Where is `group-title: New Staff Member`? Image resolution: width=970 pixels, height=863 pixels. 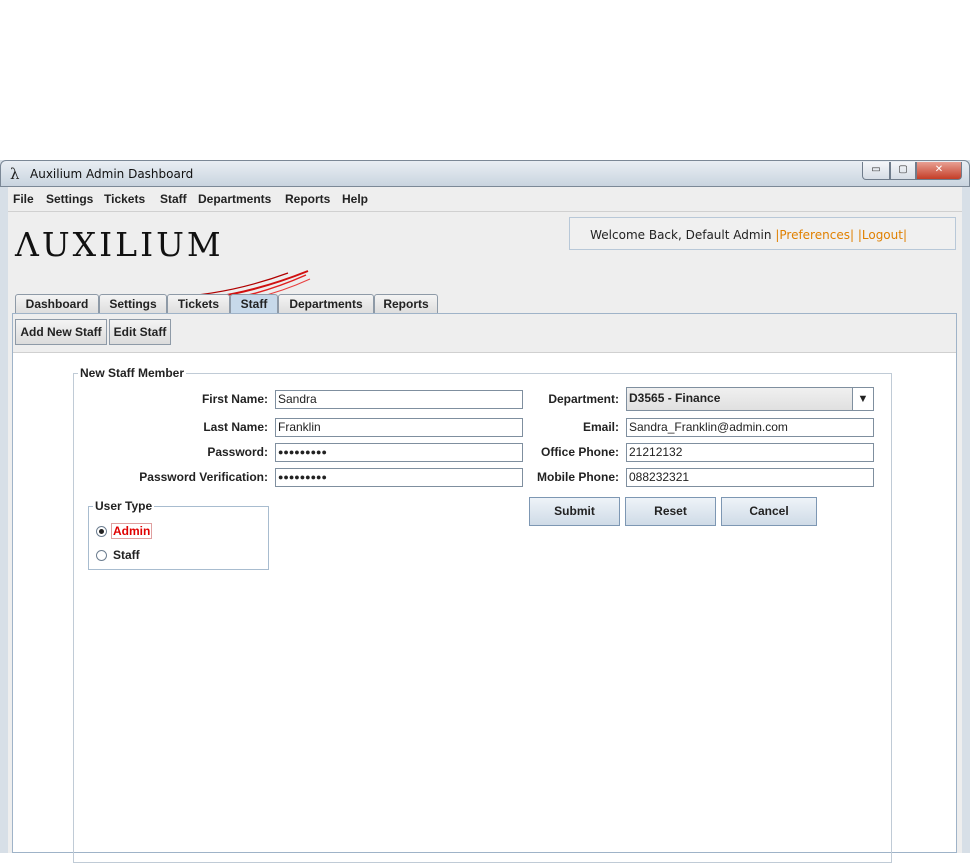 group-title: New Staff Member is located at coordinates (132, 373).